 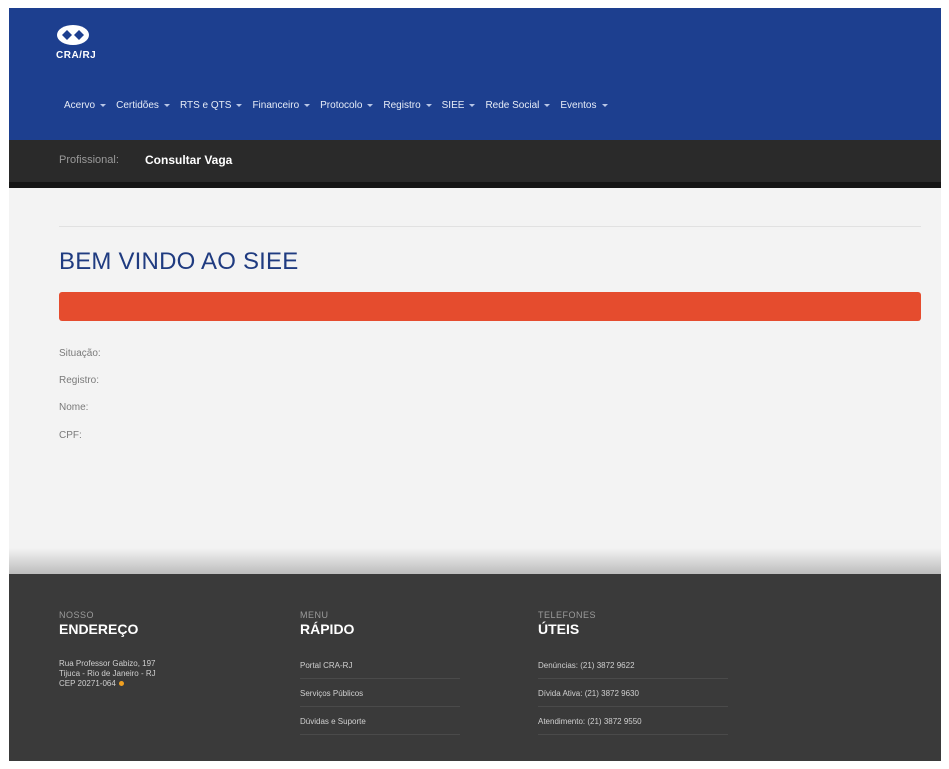 I want to click on footer-phone-atendimento: Atendimento: (21) 3872 9550, so click(x=633, y=721).